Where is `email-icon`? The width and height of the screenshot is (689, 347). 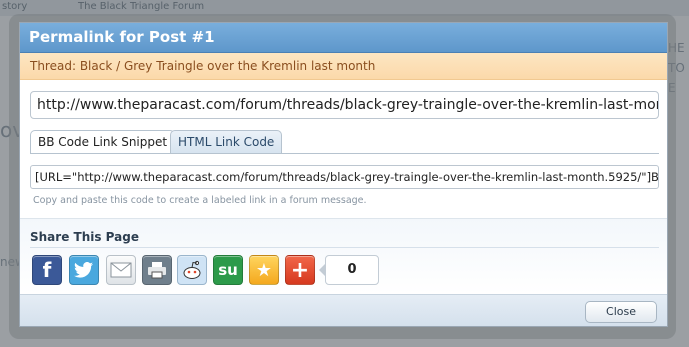
email-icon is located at coordinates (121, 270).